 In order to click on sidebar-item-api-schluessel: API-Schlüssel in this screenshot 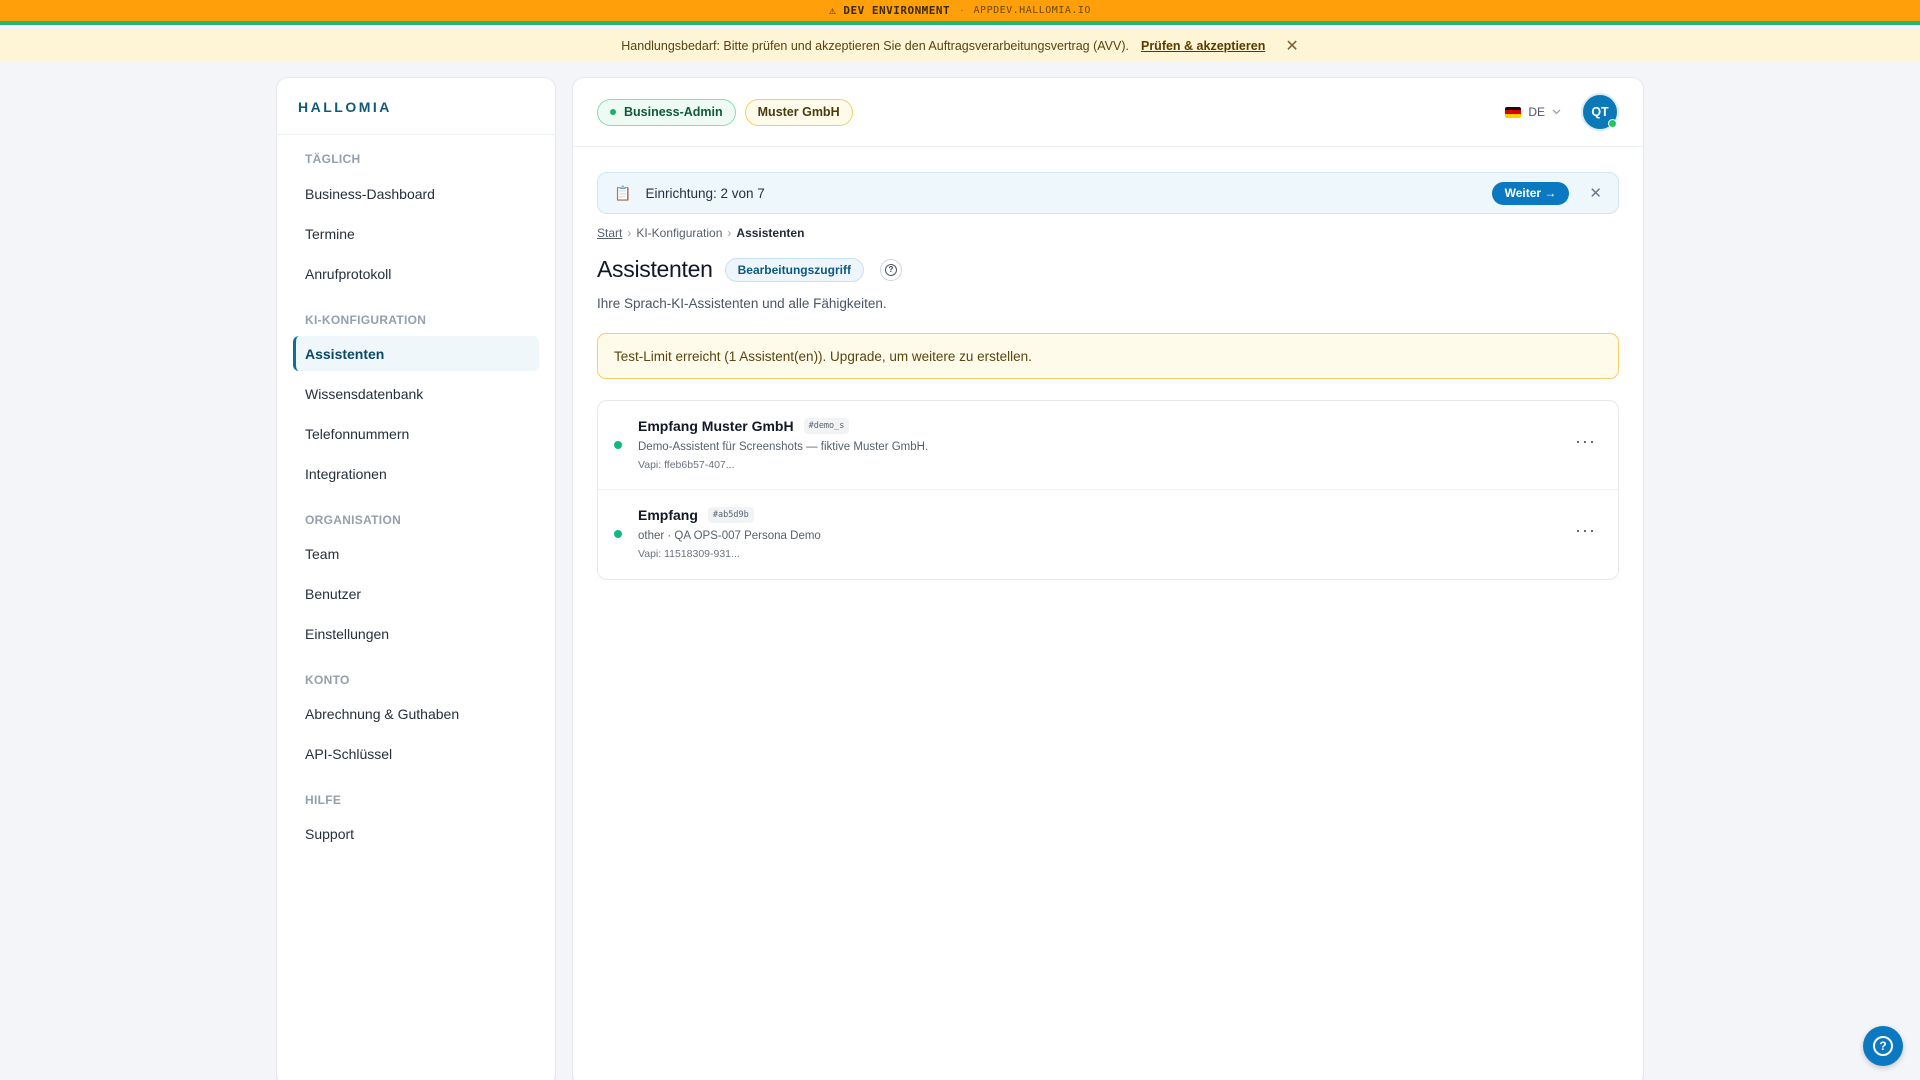, I will do `click(416, 753)`.